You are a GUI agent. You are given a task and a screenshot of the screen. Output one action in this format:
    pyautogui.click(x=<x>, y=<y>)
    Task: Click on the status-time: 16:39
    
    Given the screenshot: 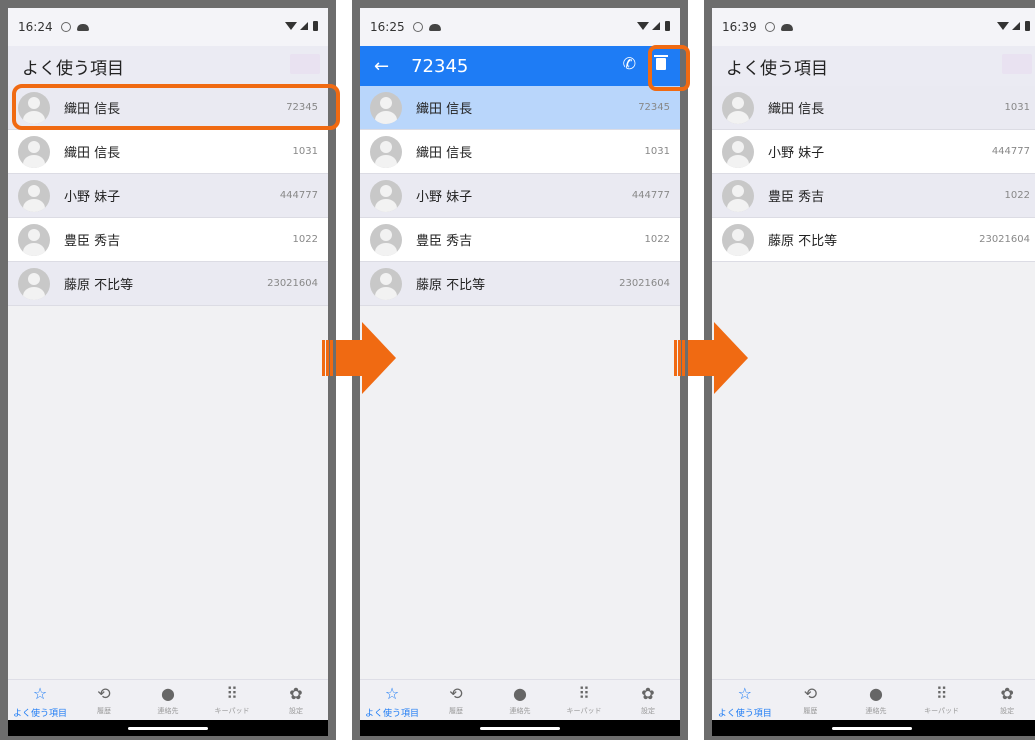 What is the action you would take?
    pyautogui.click(x=739, y=27)
    